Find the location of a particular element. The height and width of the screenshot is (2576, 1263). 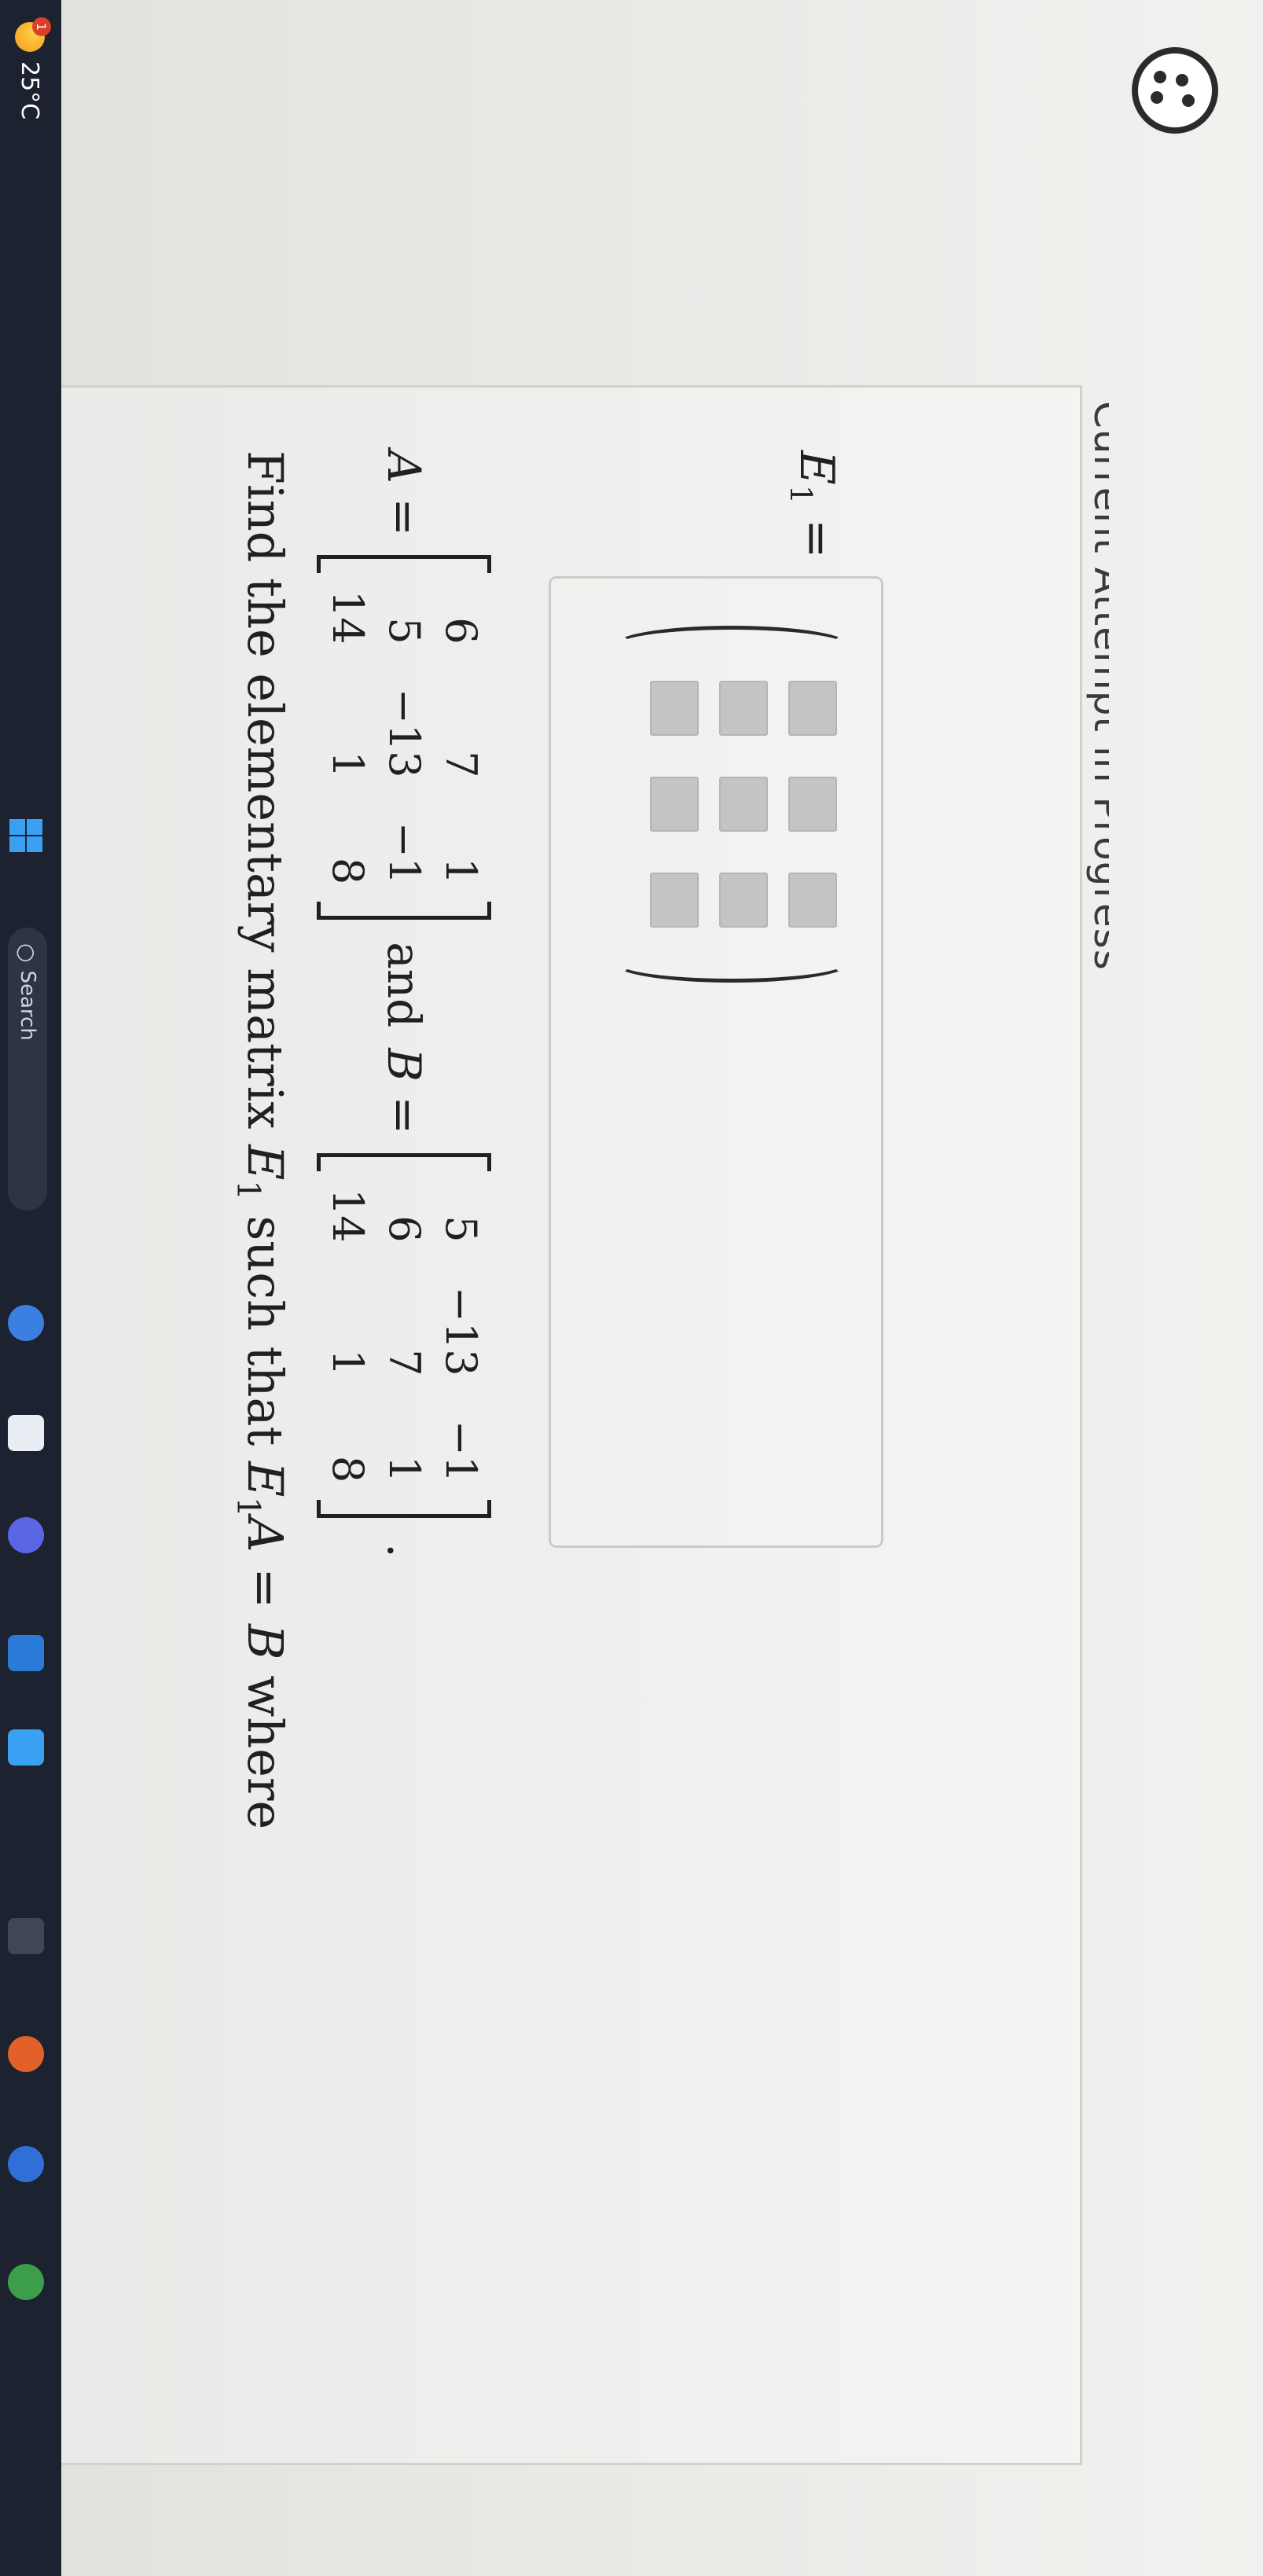

matrix-a-label: A = is located at coordinates (404, 493).